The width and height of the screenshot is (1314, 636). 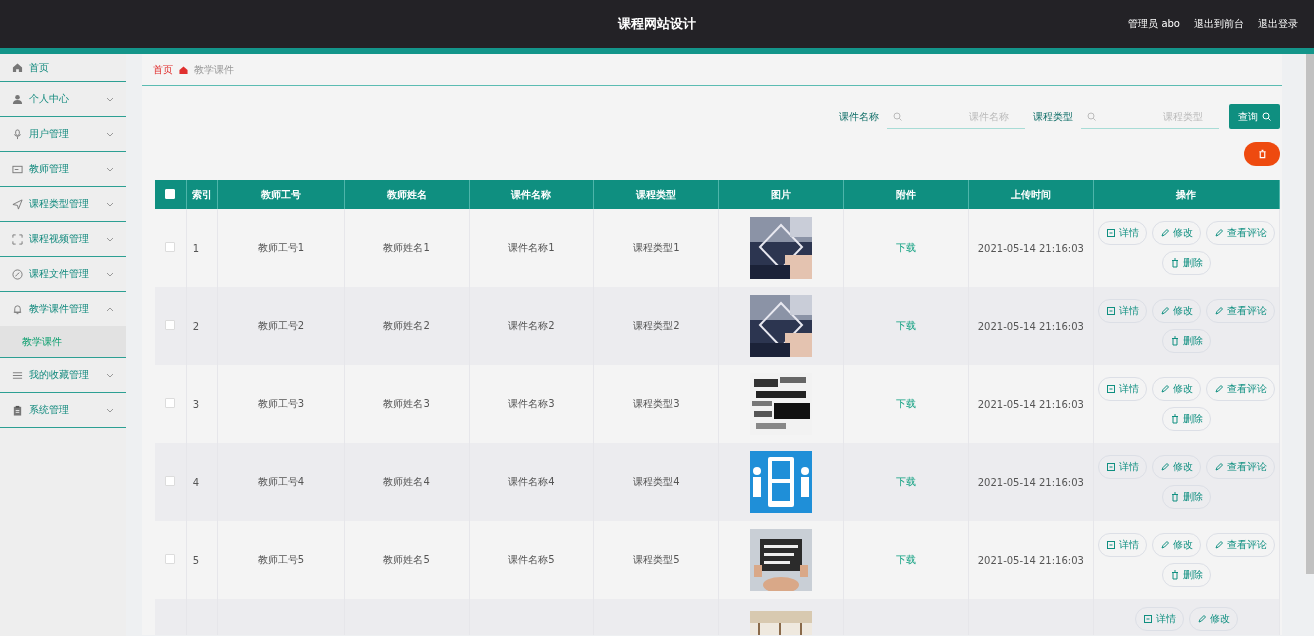 I want to click on table-cell: 教师姓名2, so click(x=406, y=325).